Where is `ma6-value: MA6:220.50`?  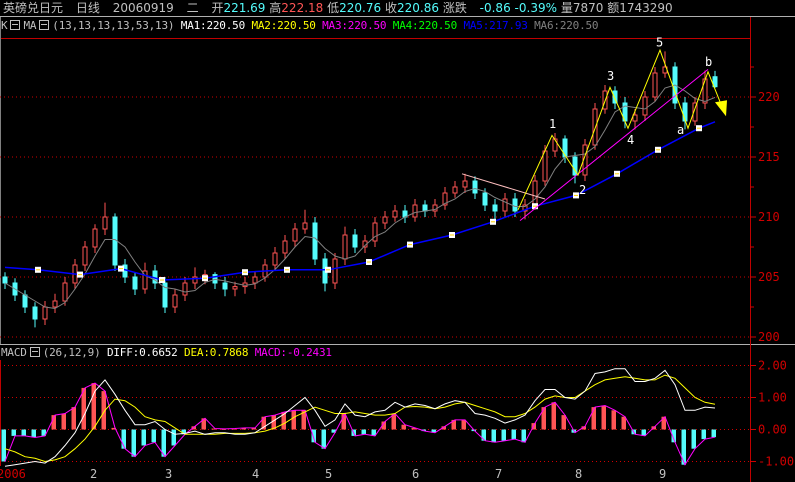
ma6-value: MA6:220.50 is located at coordinates (566, 25).